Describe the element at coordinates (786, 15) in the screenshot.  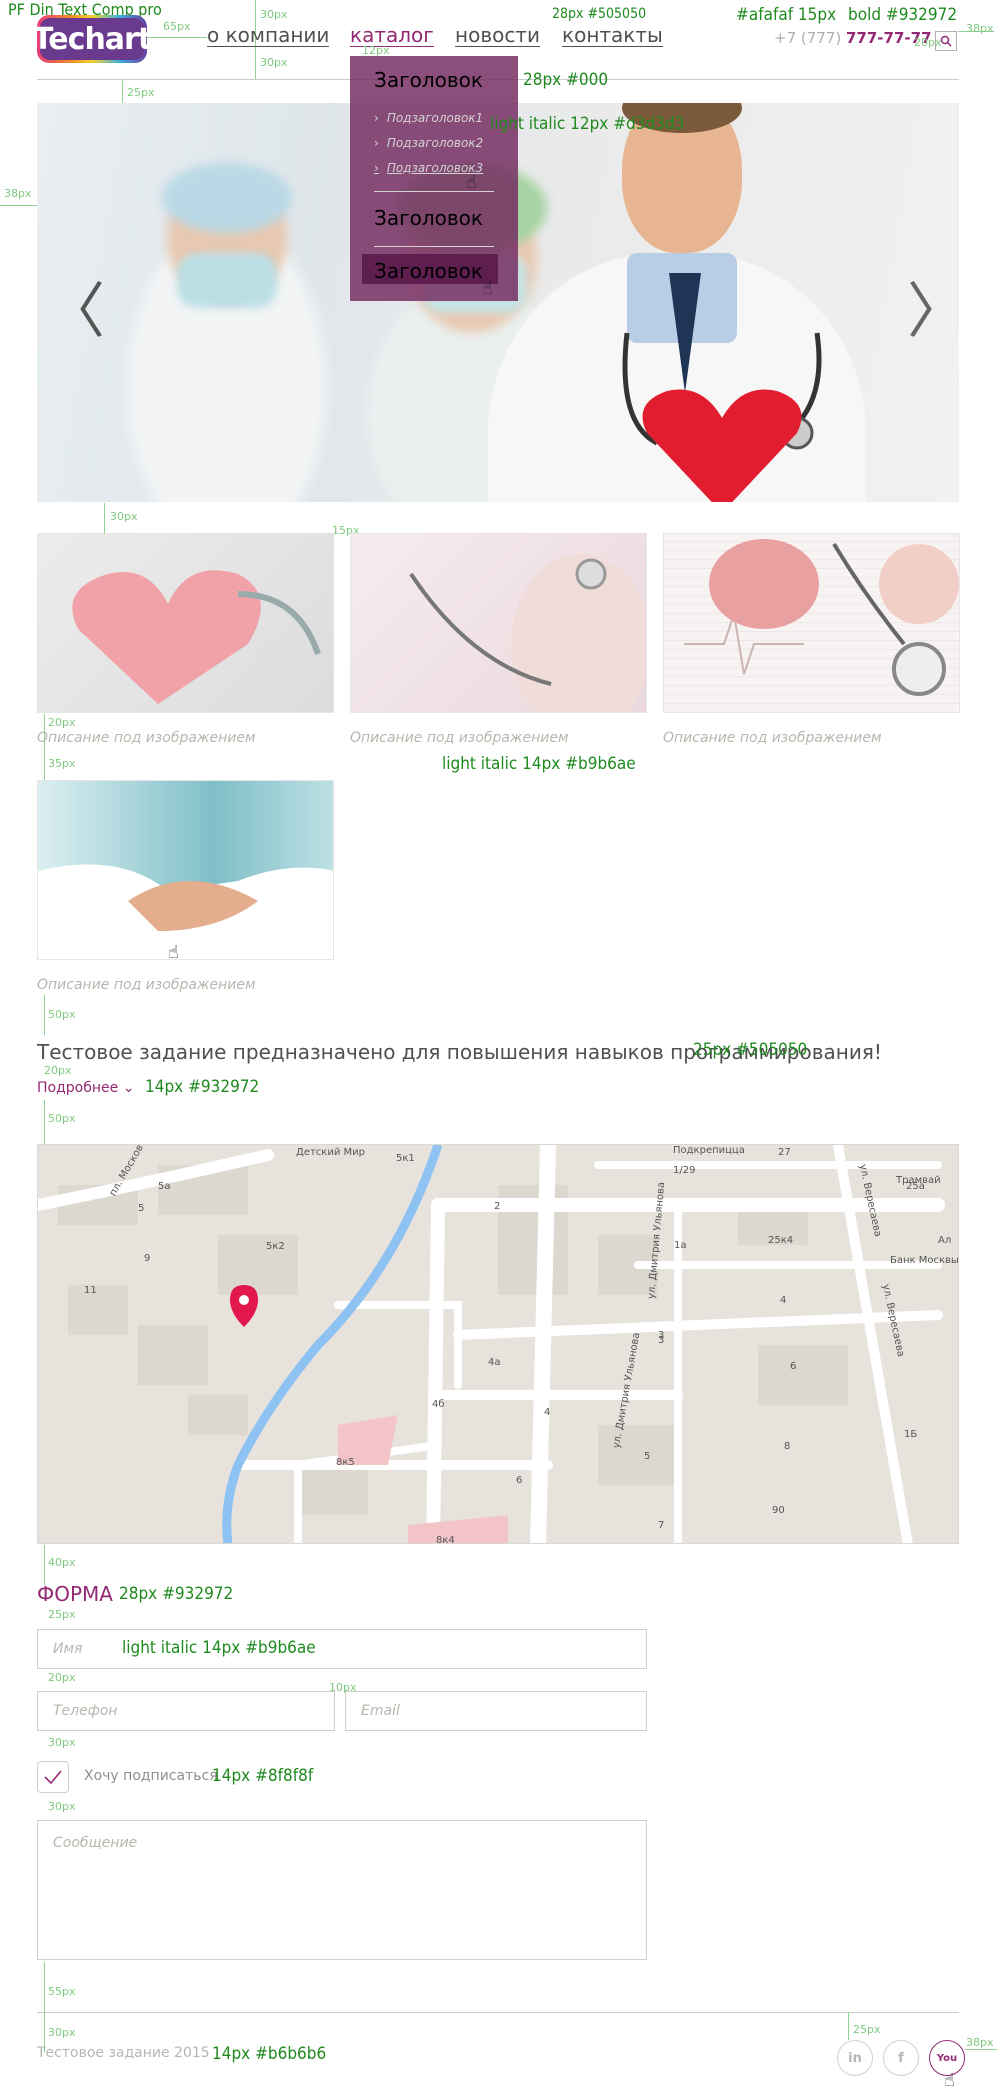
I see `phone-spec-gray: #afafaf 15px` at that location.